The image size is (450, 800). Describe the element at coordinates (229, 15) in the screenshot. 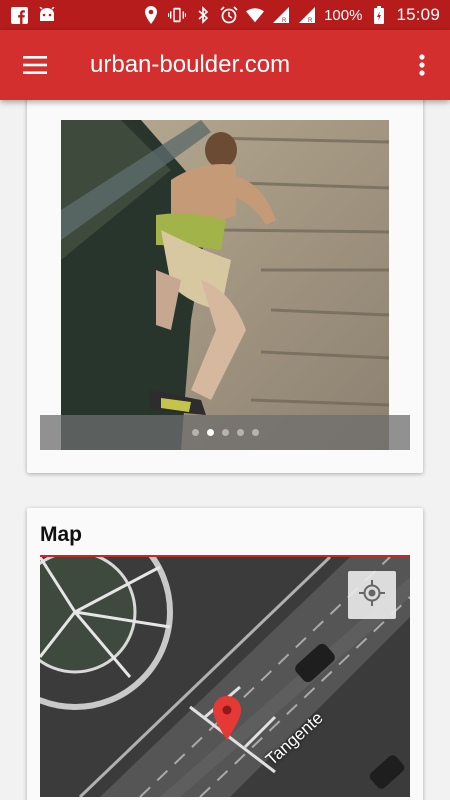

I see `alarm-icon` at that location.